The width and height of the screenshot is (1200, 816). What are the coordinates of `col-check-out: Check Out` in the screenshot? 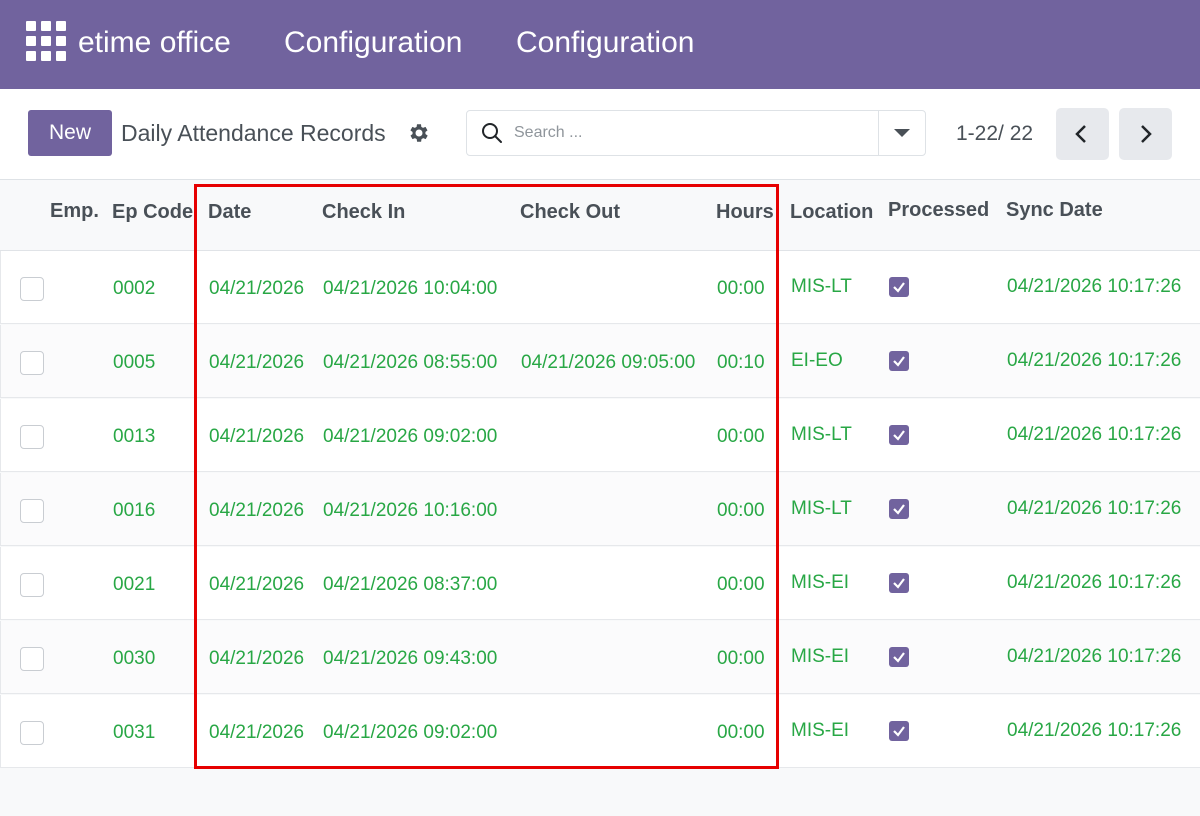 It's located at (570, 212).